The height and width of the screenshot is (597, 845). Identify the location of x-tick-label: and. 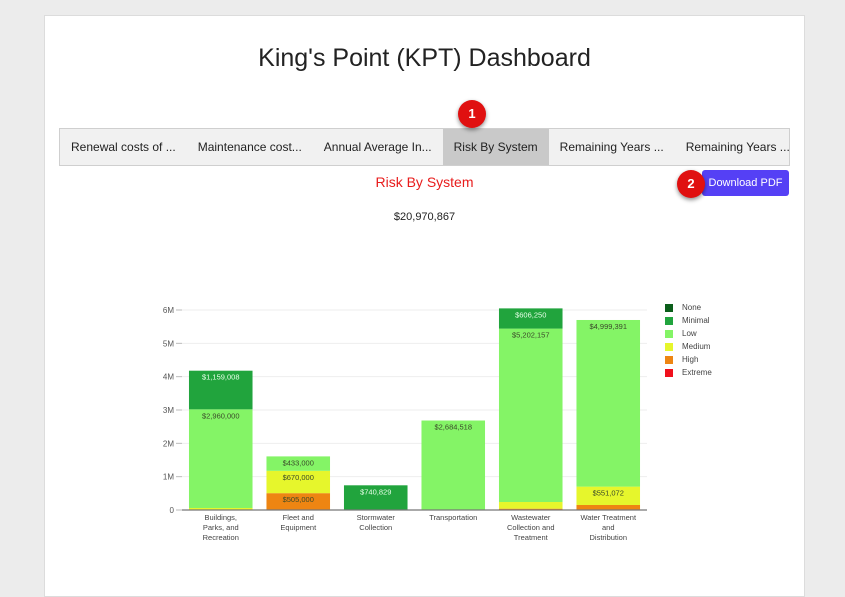
(608, 527).